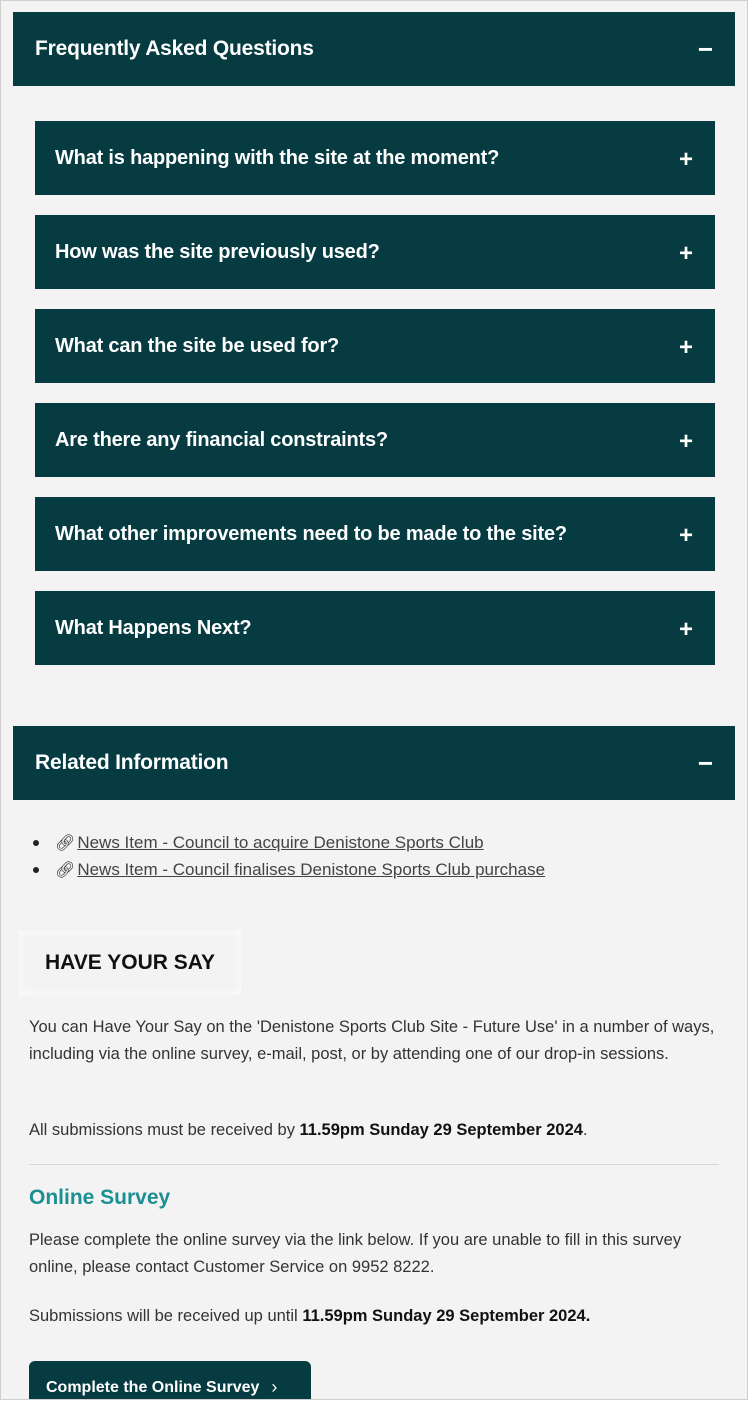 This screenshot has width=750, height=1402. I want to click on have-your-say-title: HAVE YOUR SAY, so click(130, 962).